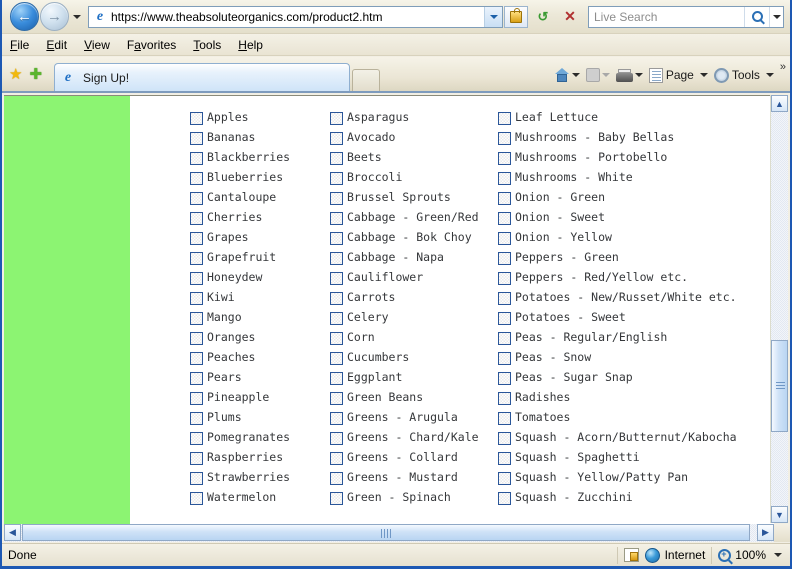 The width and height of the screenshot is (792, 569). Describe the element at coordinates (240, 418) in the screenshot. I see `checkbox-row: Plums` at that location.